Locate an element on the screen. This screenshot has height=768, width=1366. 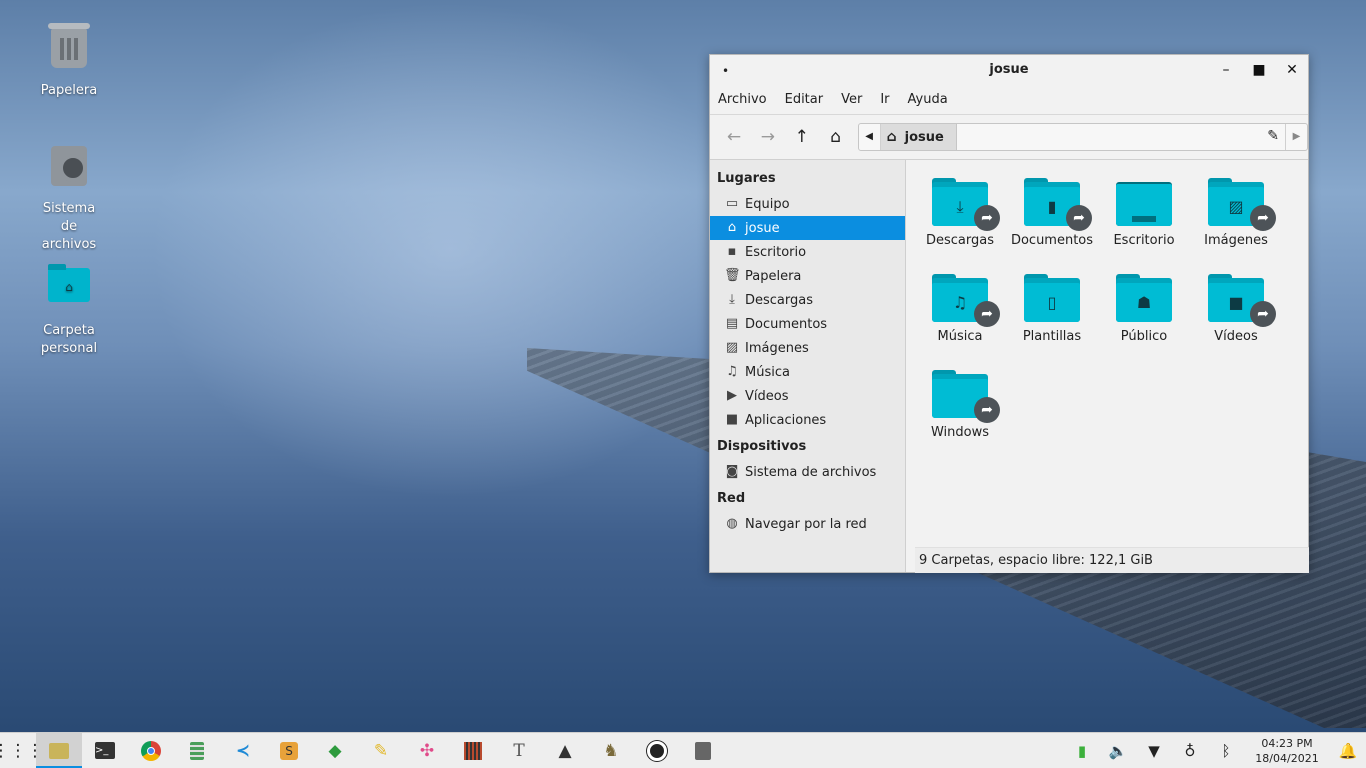
color-picker-icon: ✣ is located at coordinates (427, 750).